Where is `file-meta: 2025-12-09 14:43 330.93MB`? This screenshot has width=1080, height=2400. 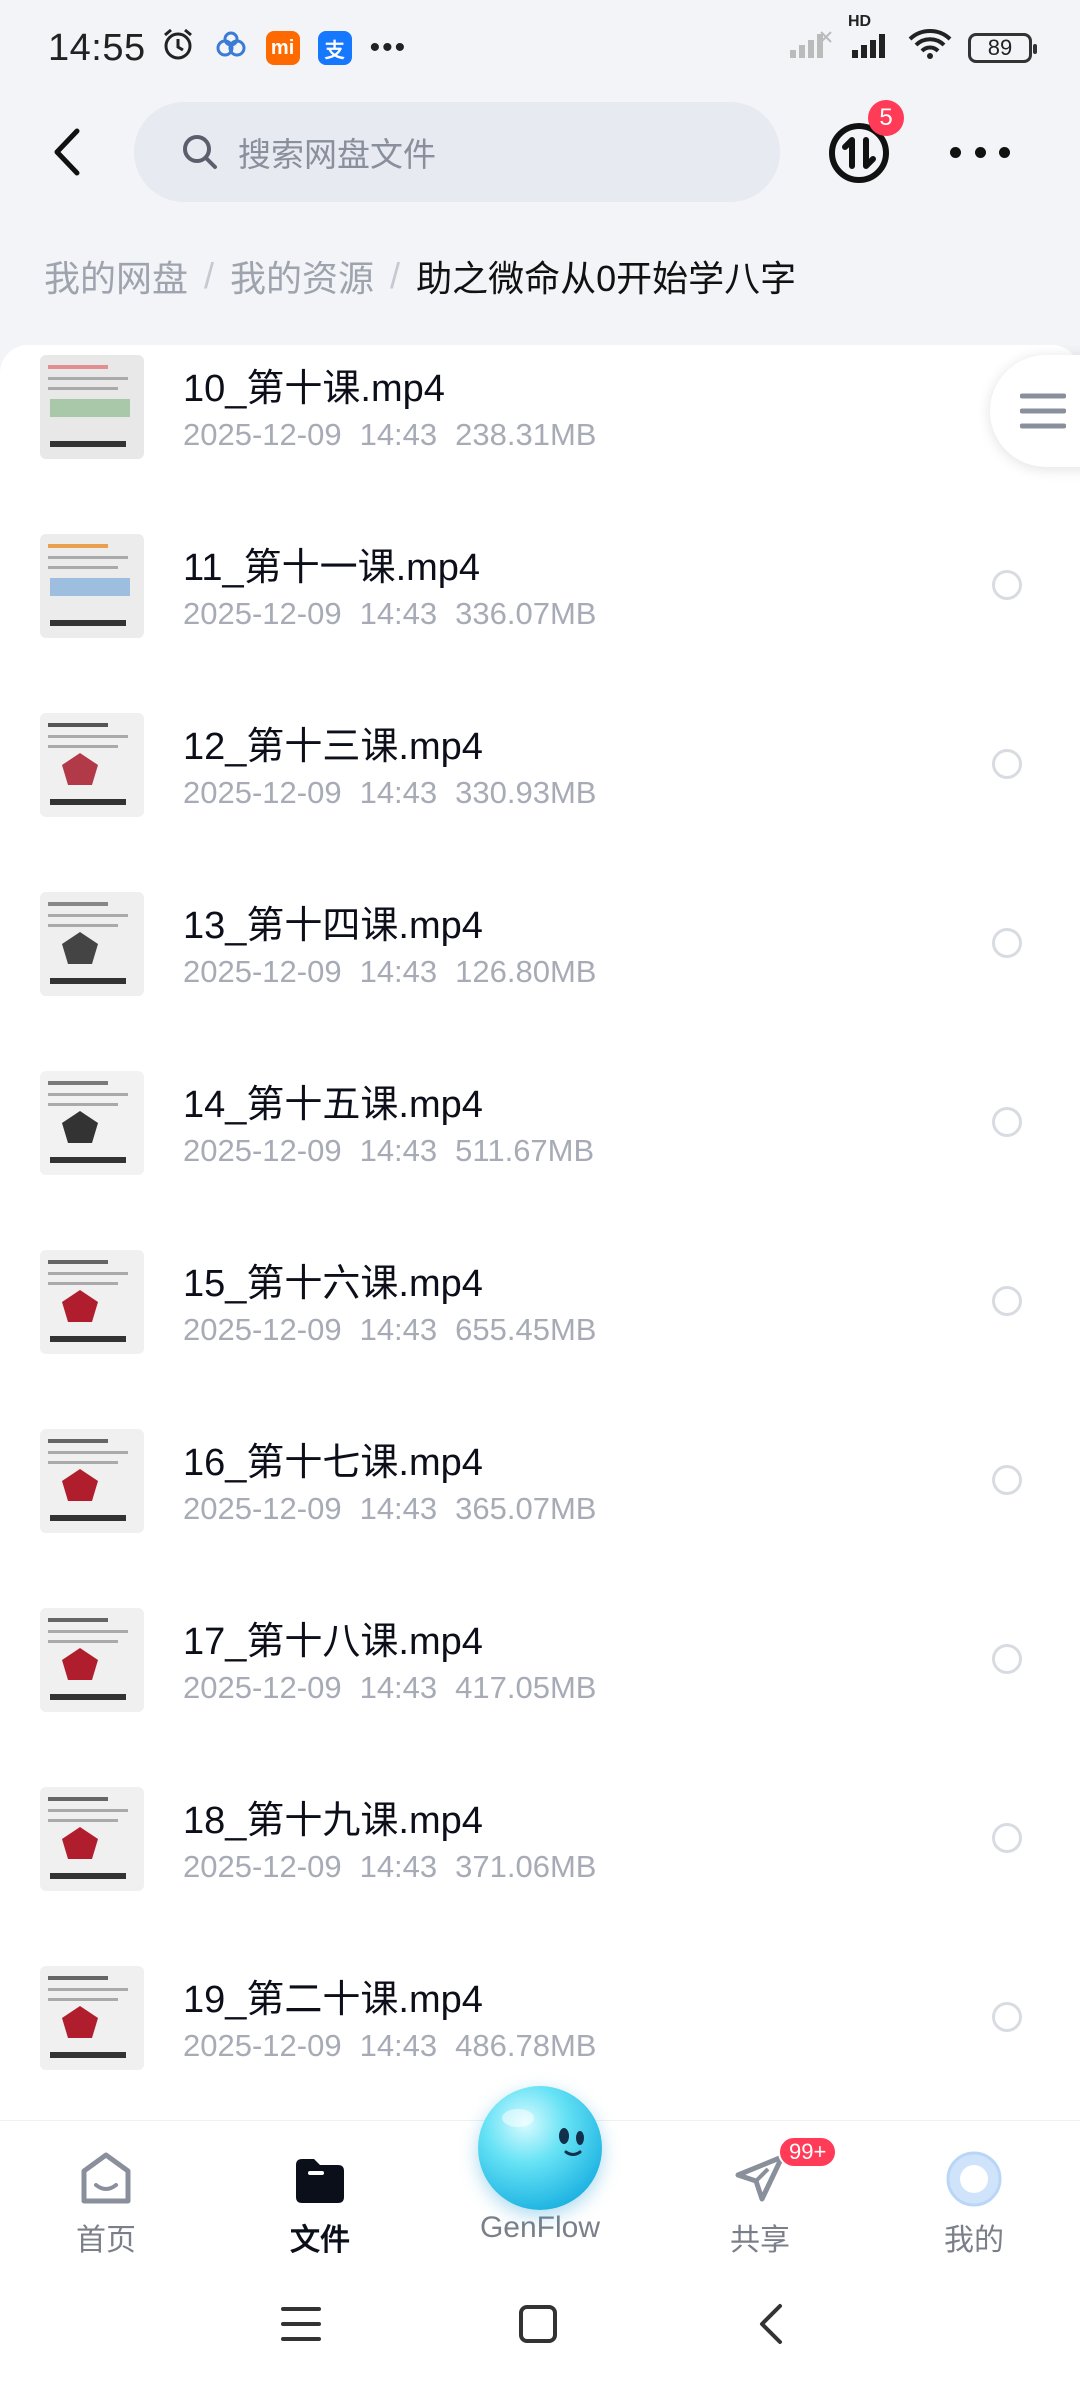 file-meta: 2025-12-09 14:43 330.93MB is located at coordinates (389, 793).